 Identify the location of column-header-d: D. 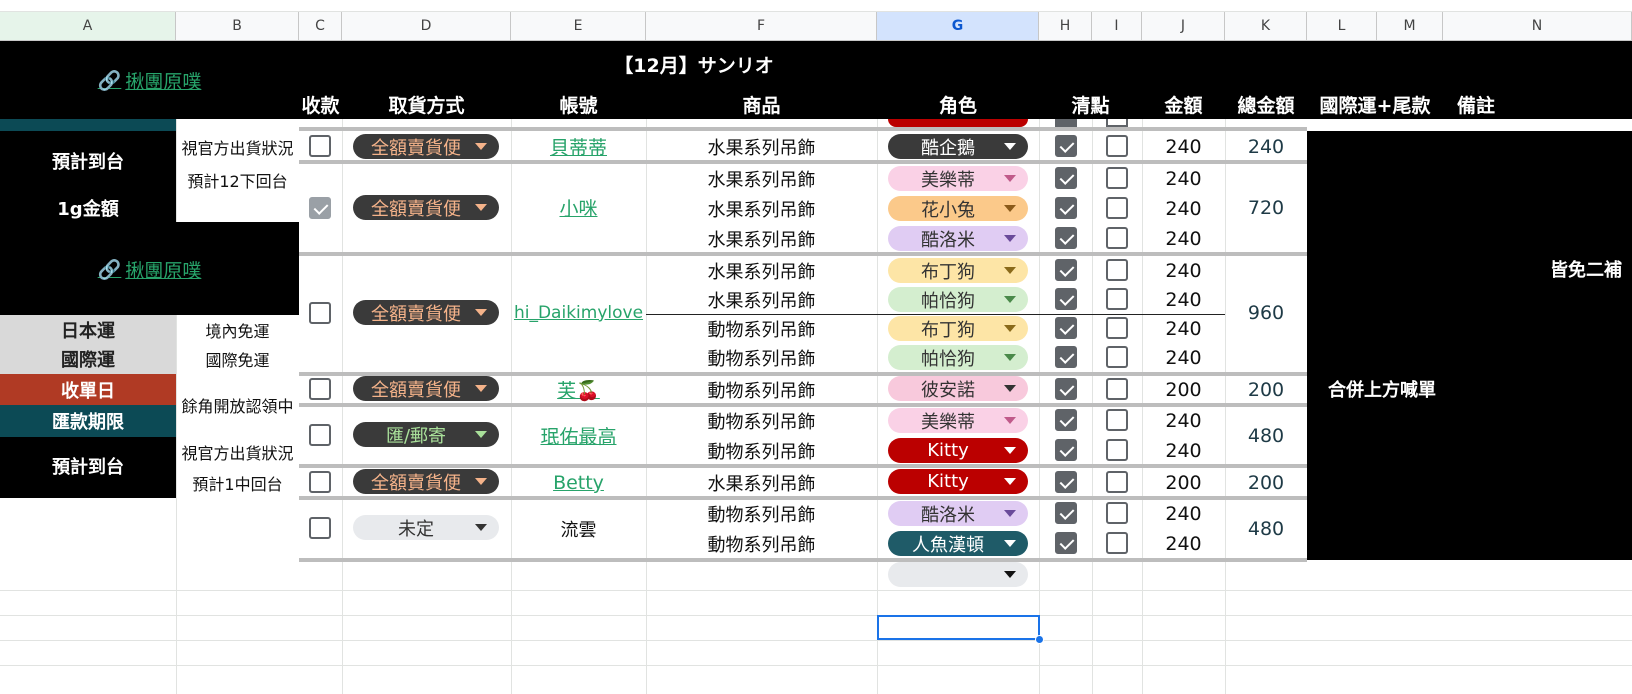
(426, 26).